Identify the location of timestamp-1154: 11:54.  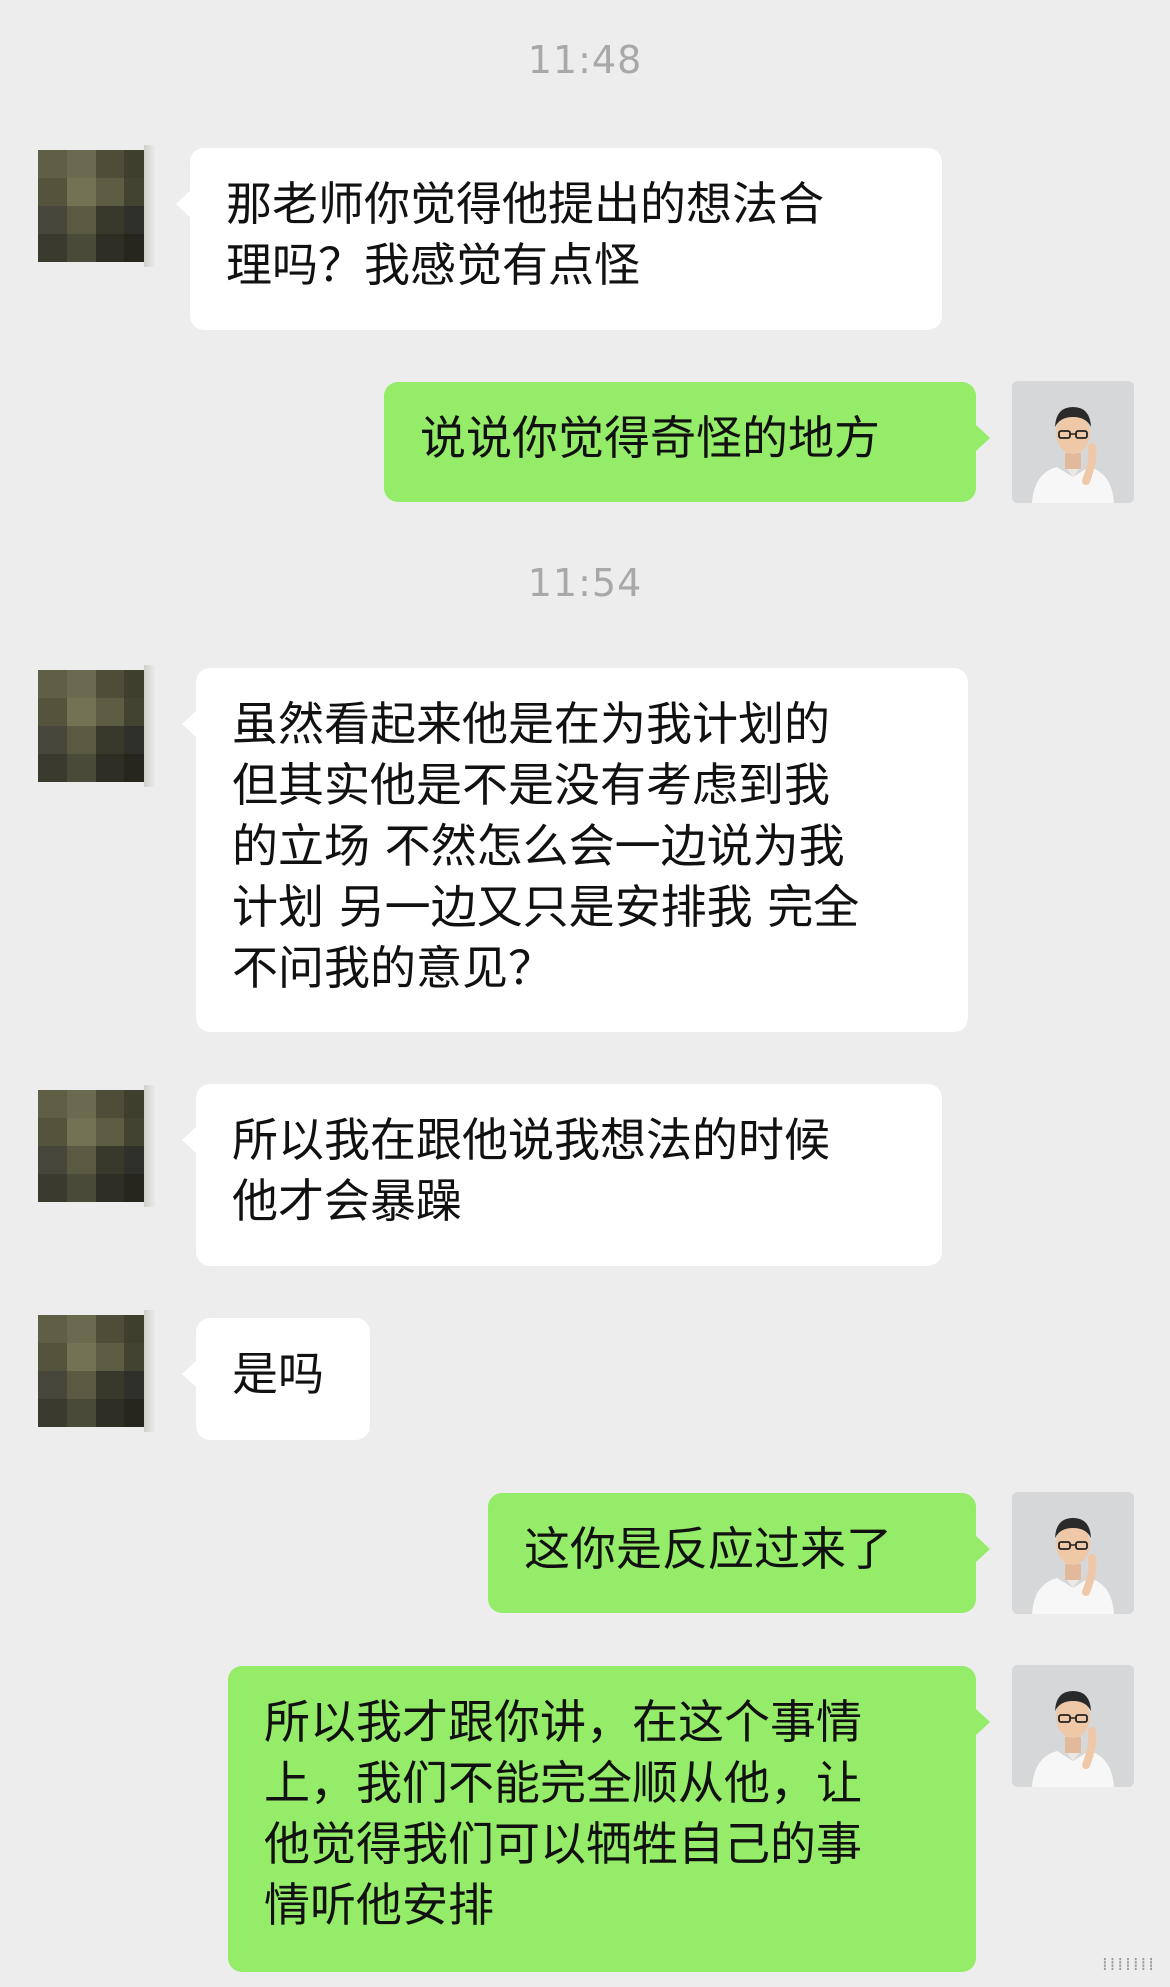
(585, 583).